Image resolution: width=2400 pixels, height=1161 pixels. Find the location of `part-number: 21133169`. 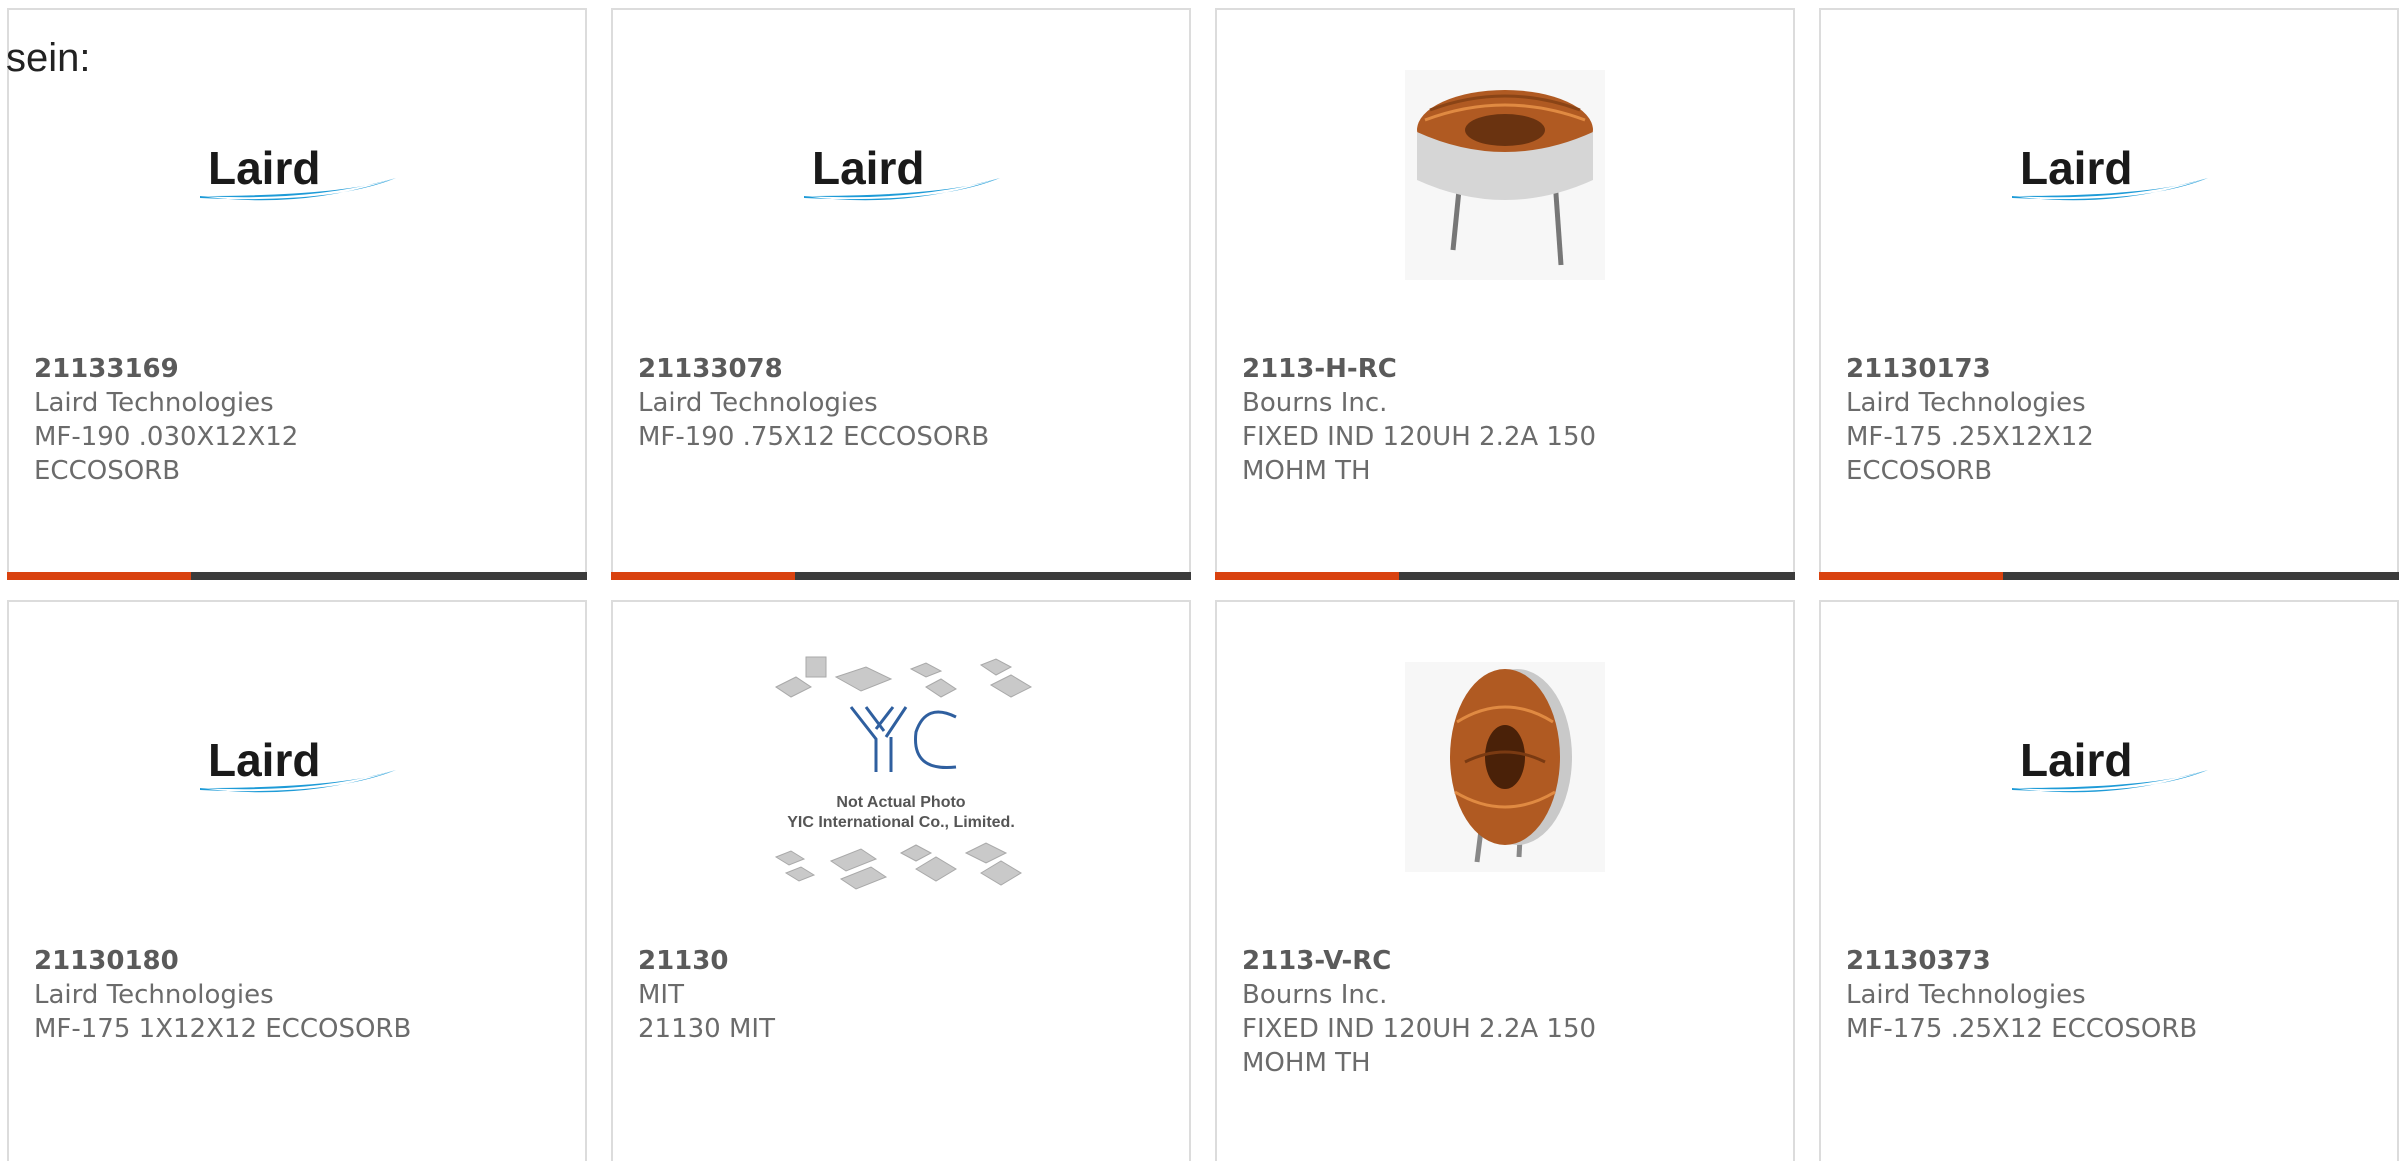

part-number: 21133169 is located at coordinates (299, 369).